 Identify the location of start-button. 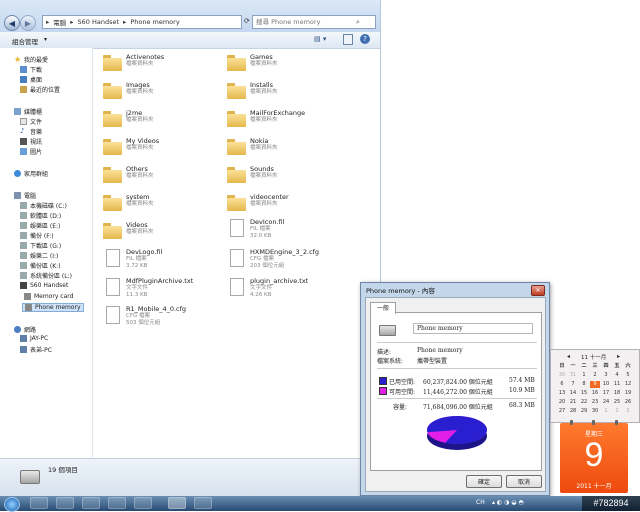
(12, 504).